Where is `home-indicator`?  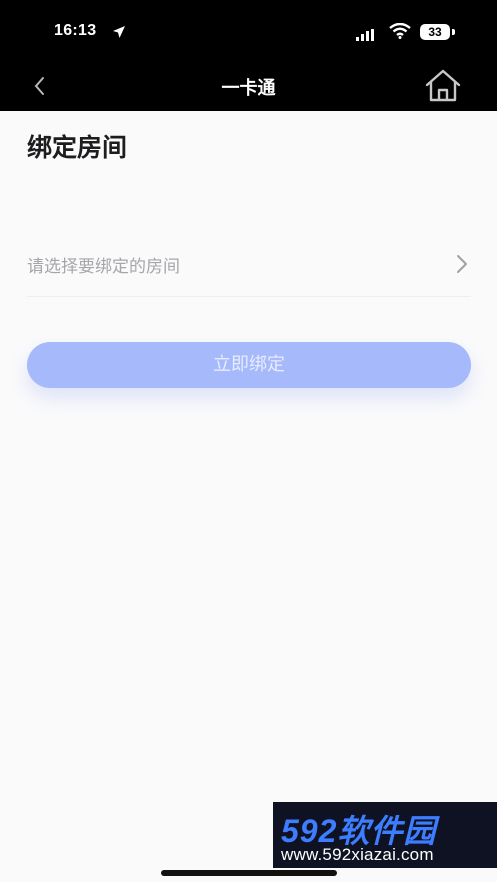 home-indicator is located at coordinates (249, 873).